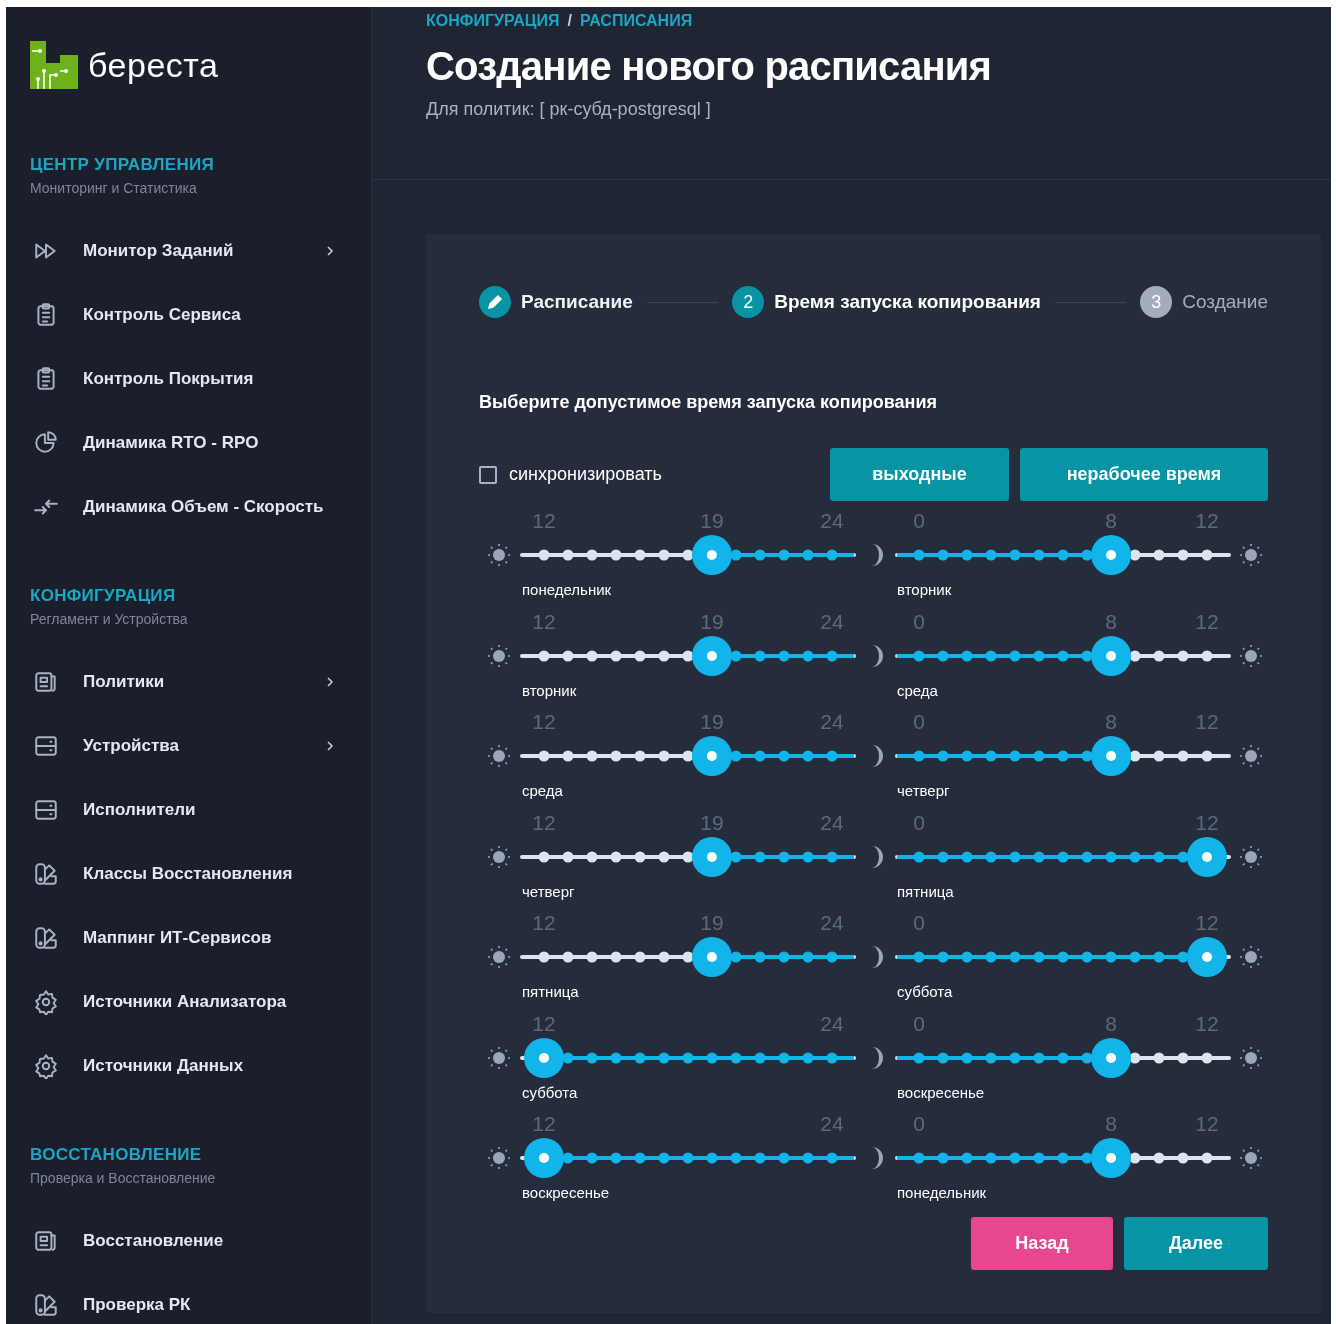 The height and width of the screenshot is (1324, 1336). I want to click on section-subtitle: Регламент и Устройства, so click(109, 619).